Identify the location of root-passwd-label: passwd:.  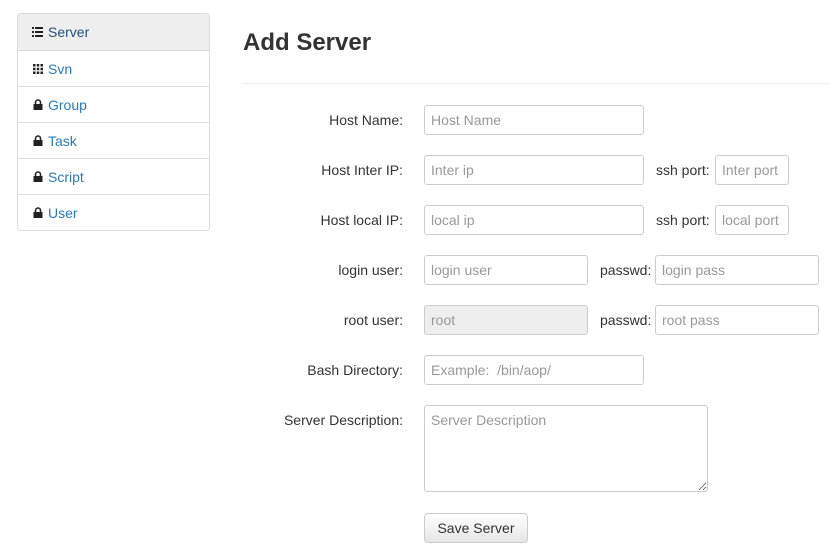
(626, 320).